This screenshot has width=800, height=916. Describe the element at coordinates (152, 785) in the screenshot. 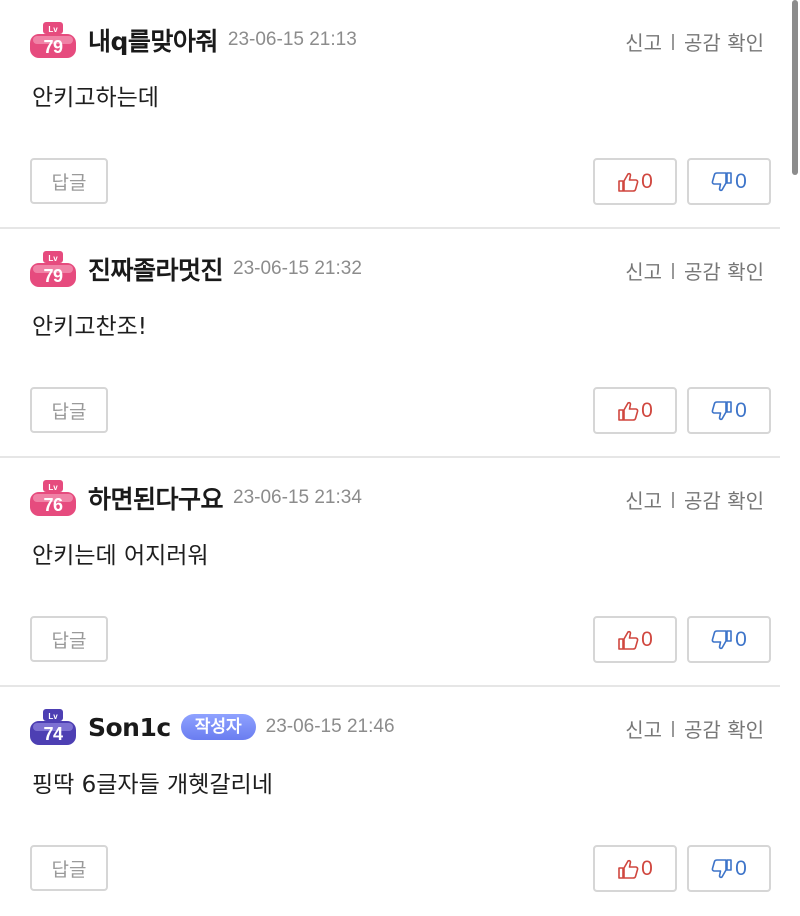

I see `comment-text: 핑딱 6글자들 개혯갈리네` at that location.